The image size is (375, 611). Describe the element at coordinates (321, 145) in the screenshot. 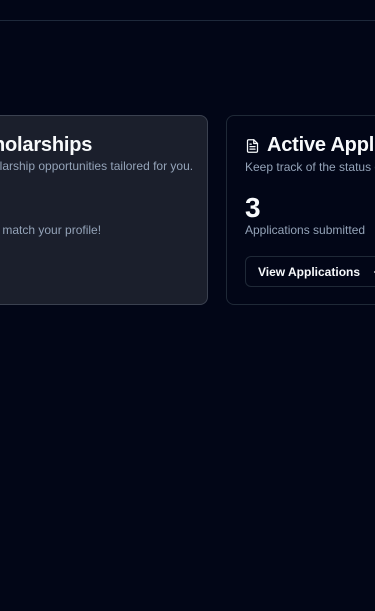

I see `card-title: Active Applica` at that location.